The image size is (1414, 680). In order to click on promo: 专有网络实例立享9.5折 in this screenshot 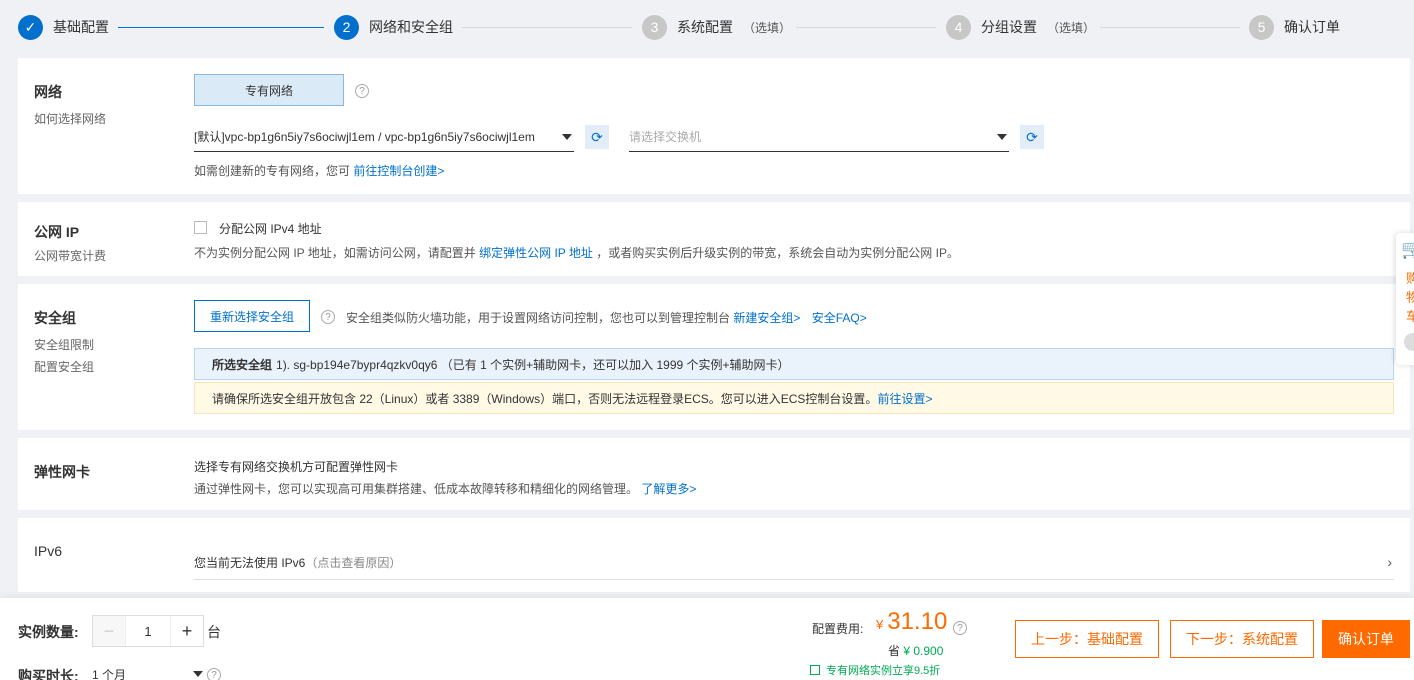, I will do `click(875, 670)`.